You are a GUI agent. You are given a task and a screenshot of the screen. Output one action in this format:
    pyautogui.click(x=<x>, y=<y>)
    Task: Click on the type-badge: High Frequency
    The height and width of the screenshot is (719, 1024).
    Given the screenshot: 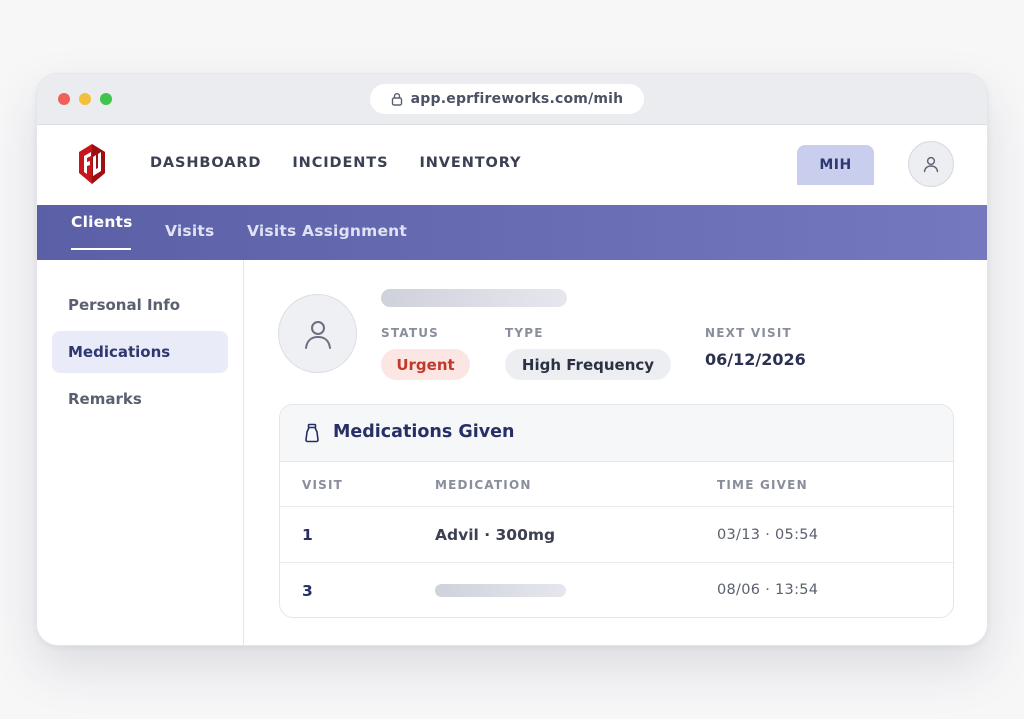 What is the action you would take?
    pyautogui.click(x=588, y=364)
    